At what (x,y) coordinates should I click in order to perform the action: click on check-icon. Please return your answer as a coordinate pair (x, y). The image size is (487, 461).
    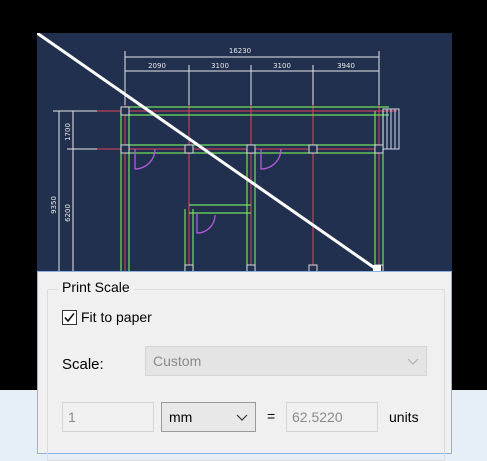
    Looking at the image, I should click on (69, 317).